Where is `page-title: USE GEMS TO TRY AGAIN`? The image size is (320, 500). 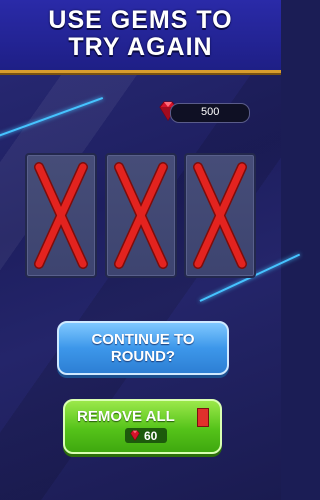 page-title: USE GEMS TO TRY AGAIN is located at coordinates (140, 33).